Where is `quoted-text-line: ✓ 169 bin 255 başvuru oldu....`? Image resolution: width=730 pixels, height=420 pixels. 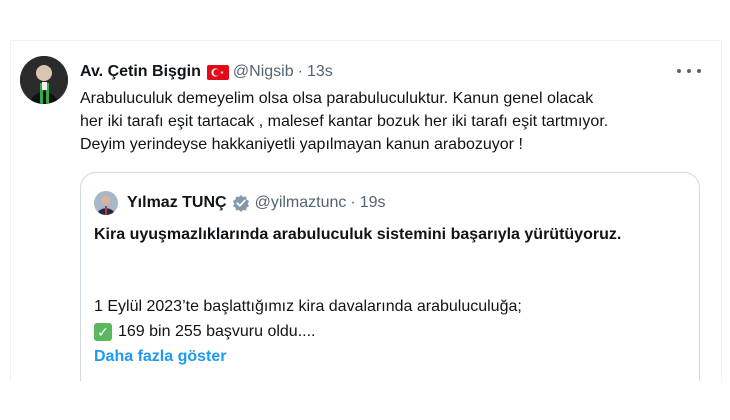
quoted-text-line: ✓ 169 bin 255 başvuru oldu.... is located at coordinates (204, 332).